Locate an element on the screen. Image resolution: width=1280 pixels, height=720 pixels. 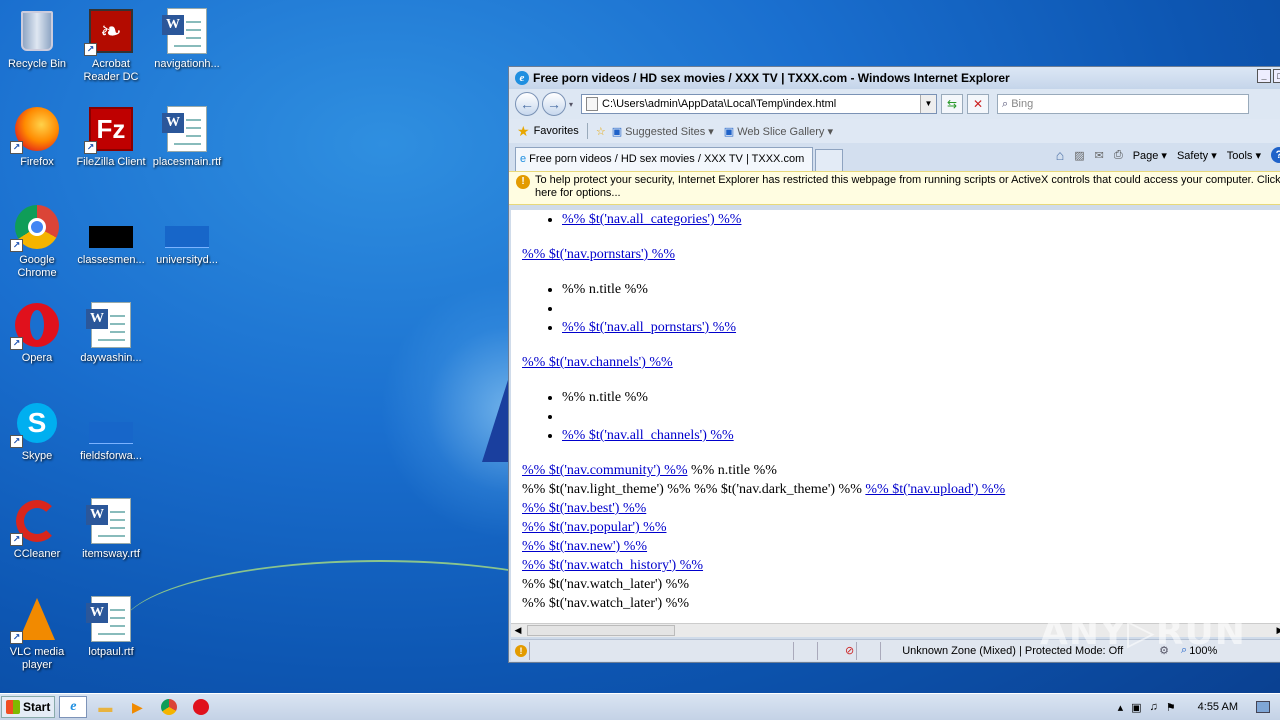
all-pornstars-link: %% $t('nav.all_pornstars') %% is located at coordinates (649, 327).